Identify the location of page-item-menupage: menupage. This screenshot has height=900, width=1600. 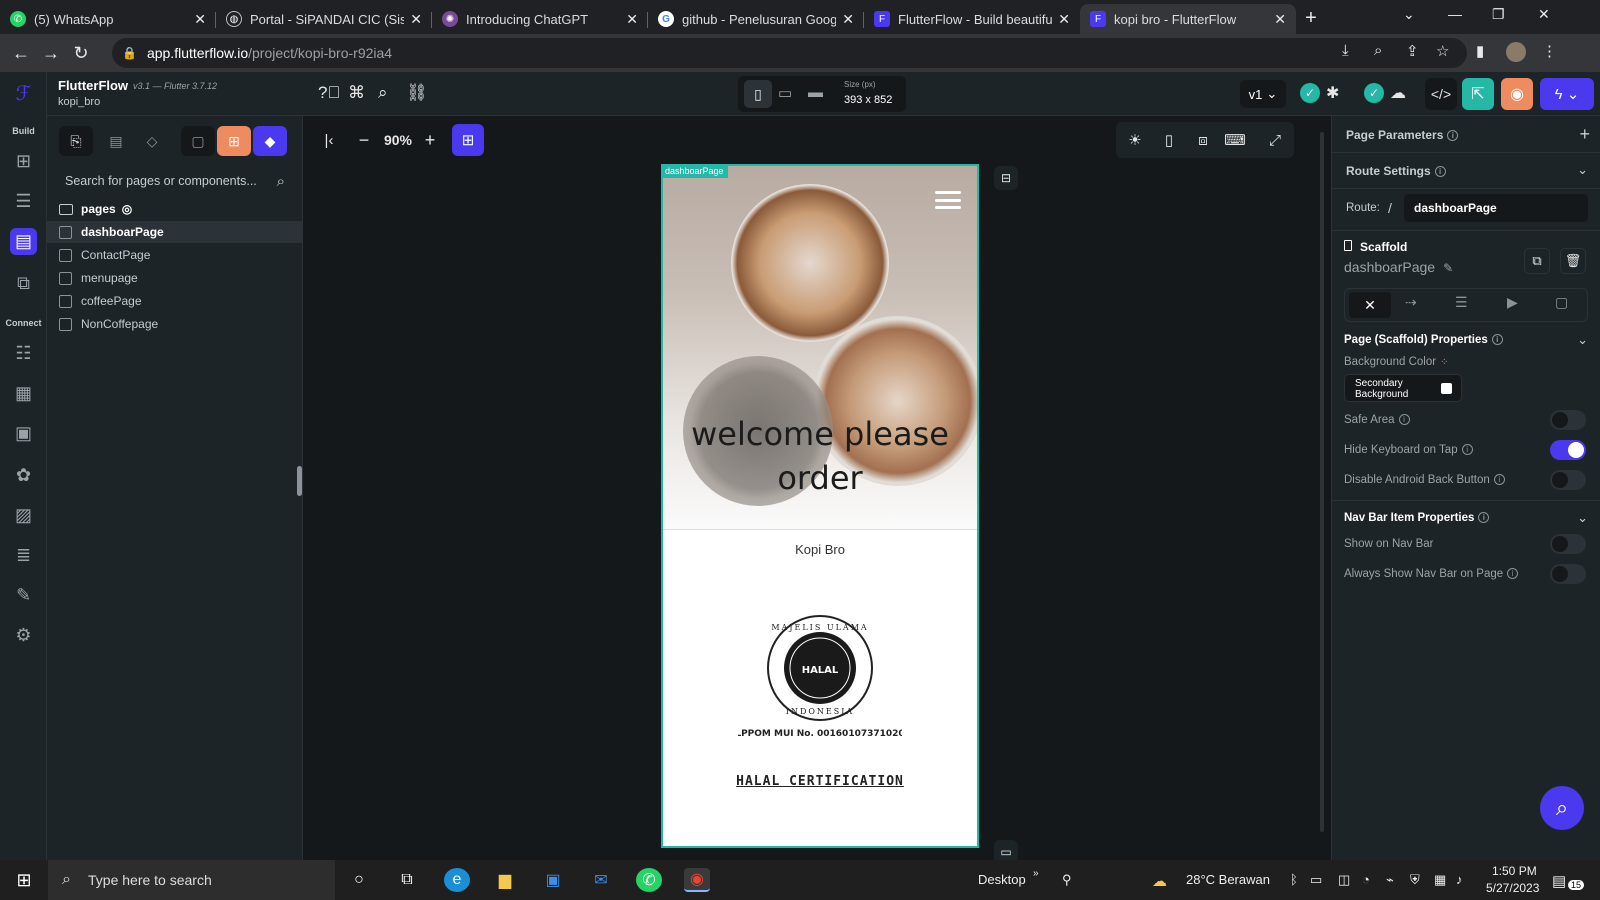
(175, 278).